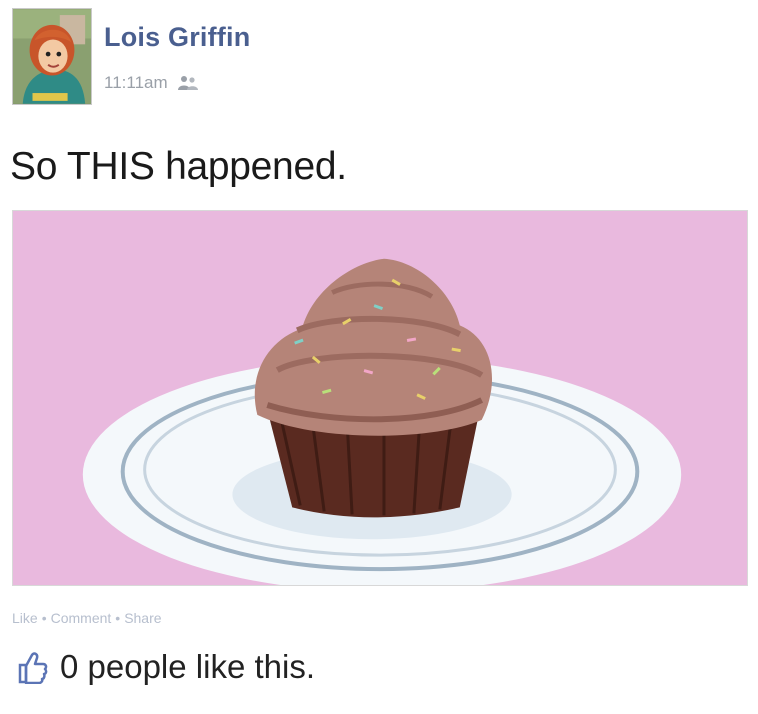 The image size is (758, 714). Describe the element at coordinates (187, 667) in the screenshot. I see `like-count-text: 0 people like this.` at that location.